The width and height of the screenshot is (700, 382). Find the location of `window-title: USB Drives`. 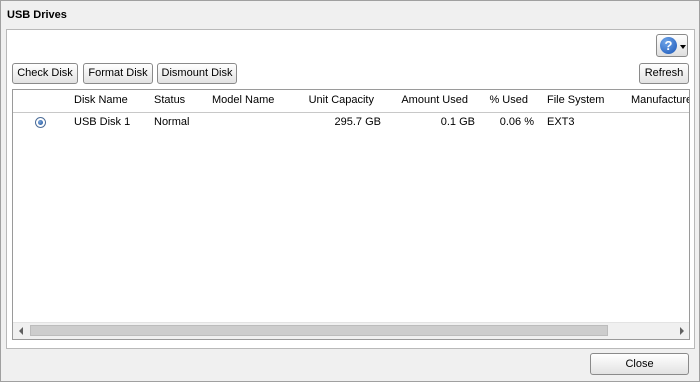

window-title: USB Drives is located at coordinates (37, 15).